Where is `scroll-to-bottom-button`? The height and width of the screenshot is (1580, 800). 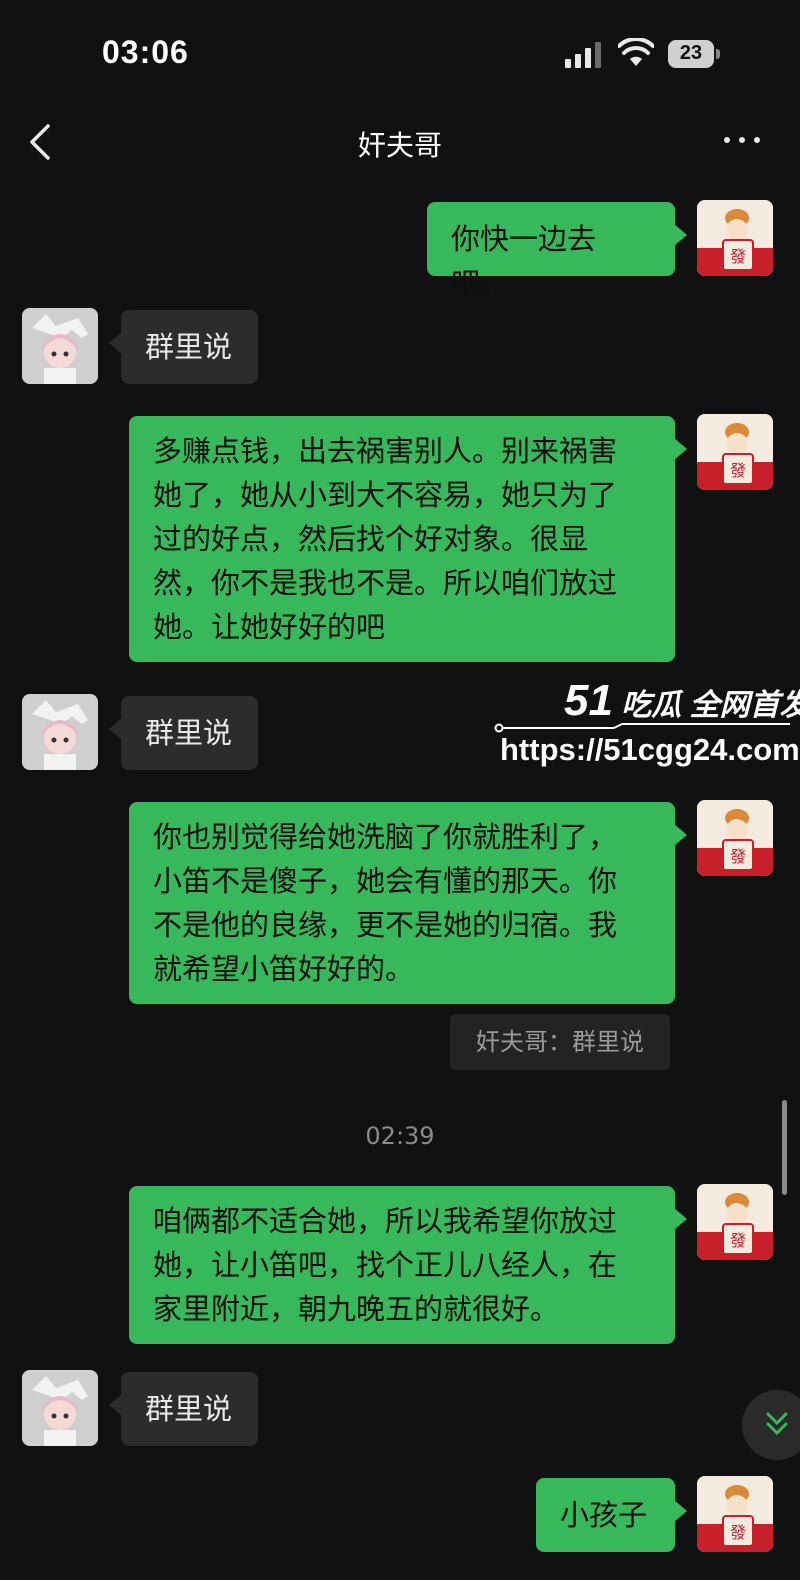
scroll-to-bottom-button is located at coordinates (771, 1425).